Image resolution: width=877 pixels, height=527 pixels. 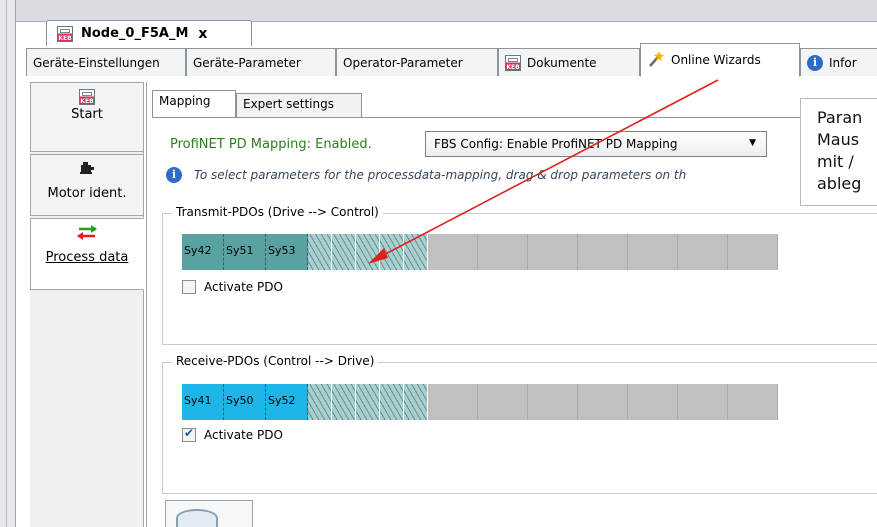 What do you see at coordinates (245, 252) in the screenshot?
I see `pdo-slot: Sy51` at bounding box center [245, 252].